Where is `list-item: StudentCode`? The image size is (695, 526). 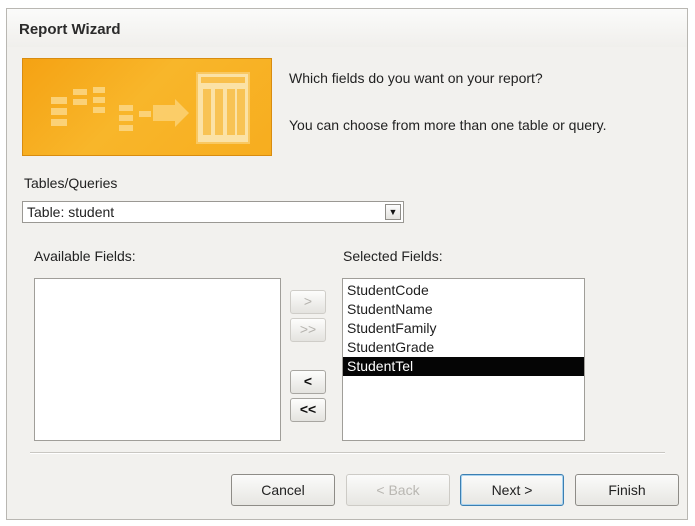
list-item: StudentCode is located at coordinates (463, 290).